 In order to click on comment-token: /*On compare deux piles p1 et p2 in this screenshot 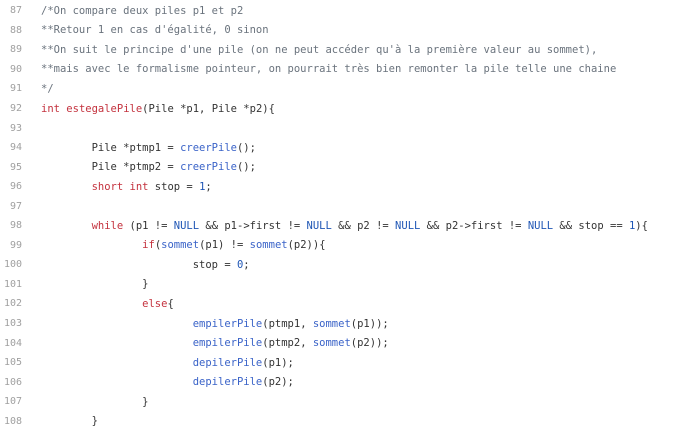, I will do `click(142, 10)`.